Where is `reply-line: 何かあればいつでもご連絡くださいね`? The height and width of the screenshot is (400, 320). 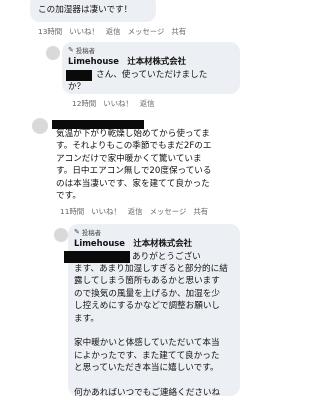
reply-line: 何かあればいつでもご連絡くださいね is located at coordinates (147, 393).